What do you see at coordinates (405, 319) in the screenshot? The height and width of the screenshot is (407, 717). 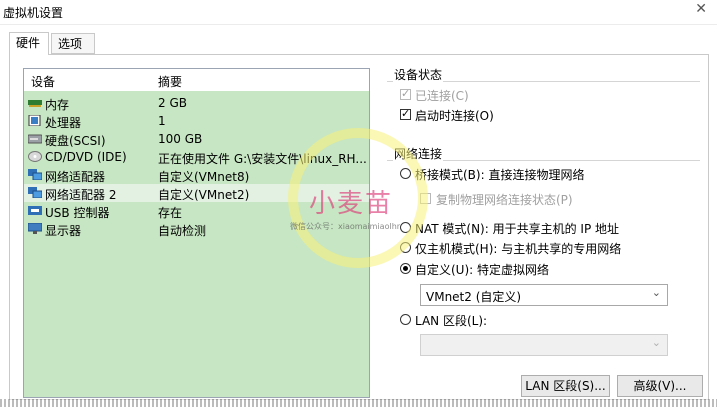 I see `lan-segment-radio` at bounding box center [405, 319].